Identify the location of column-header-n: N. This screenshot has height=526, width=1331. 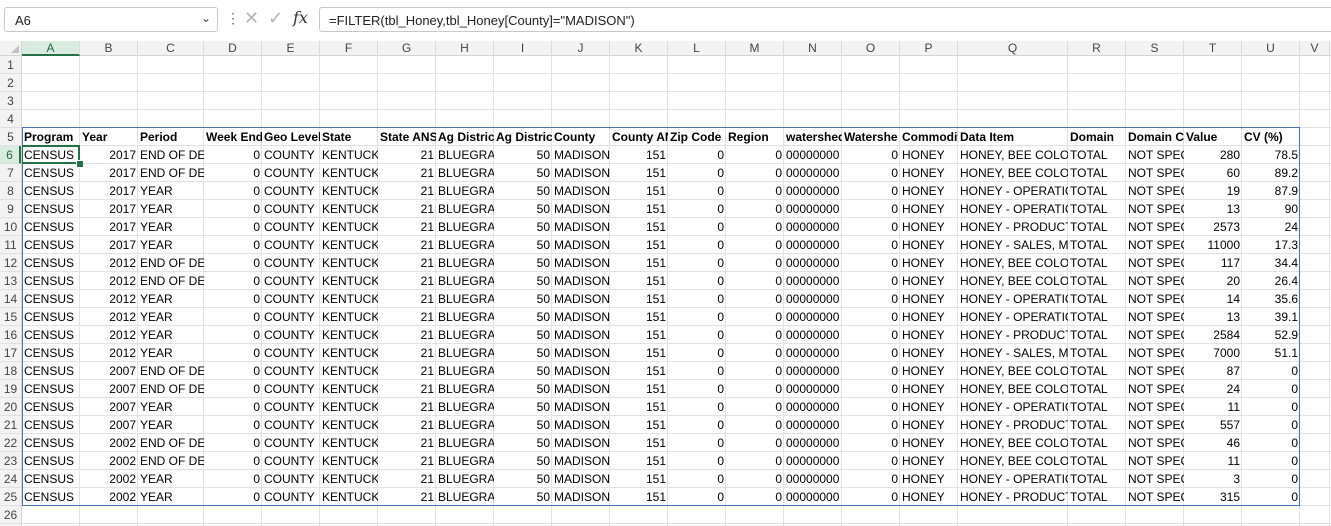
(813, 48).